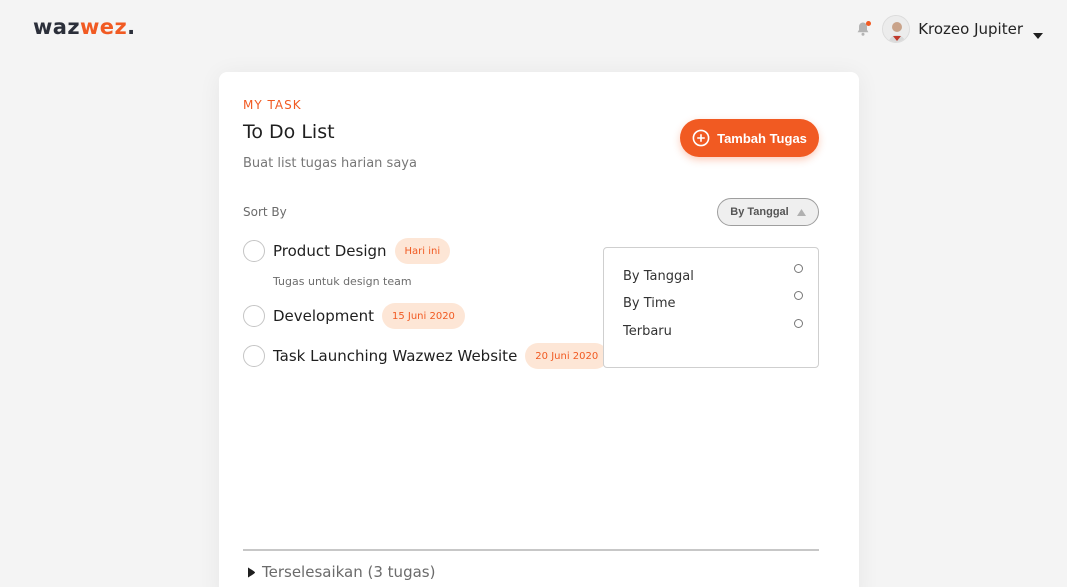  Describe the element at coordinates (342, 281) in the screenshot. I see `task-description: Tugas untuk design team` at that location.